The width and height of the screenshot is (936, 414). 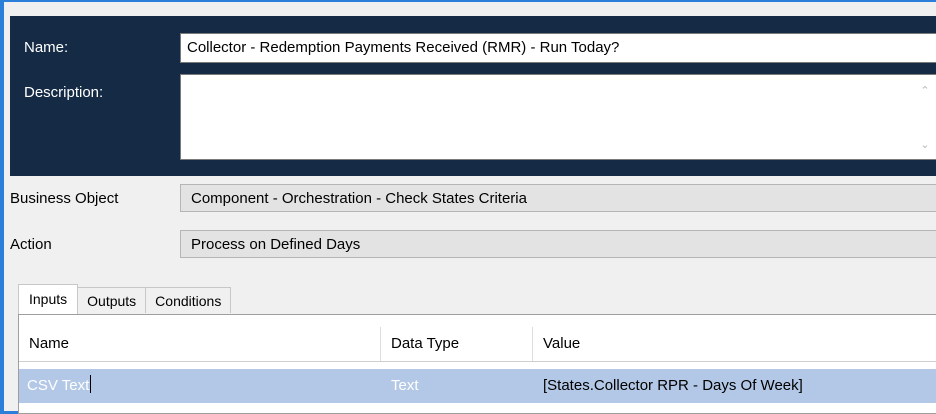 I want to click on action-field: Process on Defined Days, so click(x=558, y=244).